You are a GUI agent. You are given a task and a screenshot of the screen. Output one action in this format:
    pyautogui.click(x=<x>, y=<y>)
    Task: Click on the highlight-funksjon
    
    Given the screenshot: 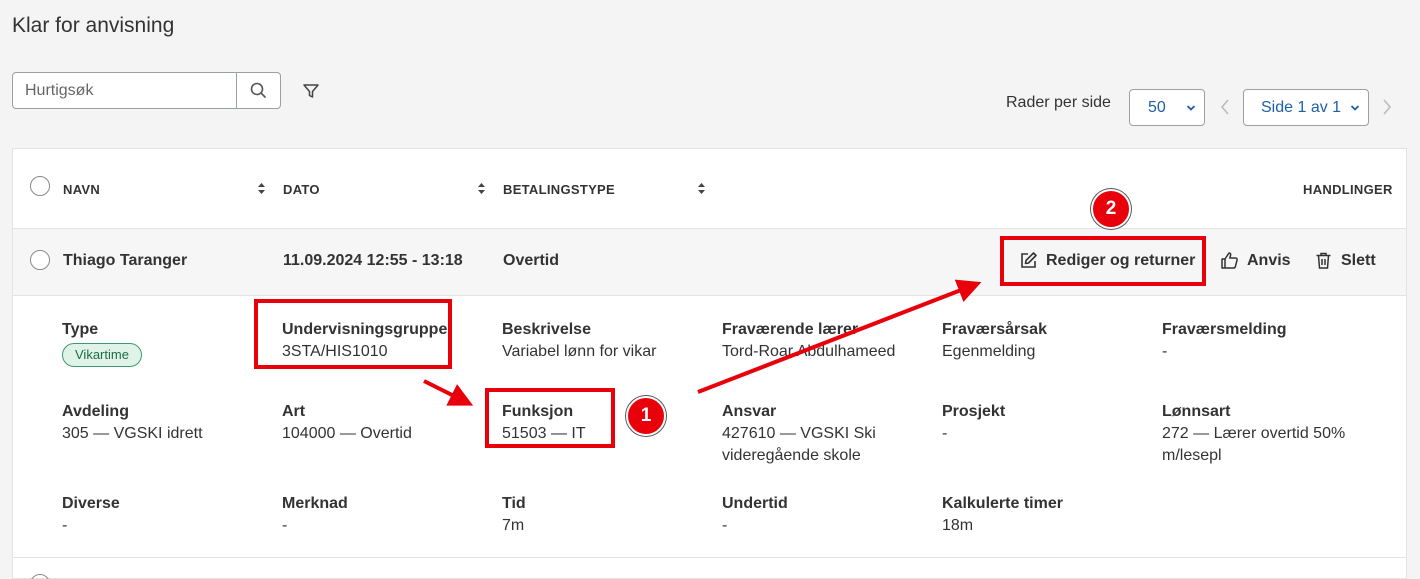 What is the action you would take?
    pyautogui.click(x=550, y=418)
    